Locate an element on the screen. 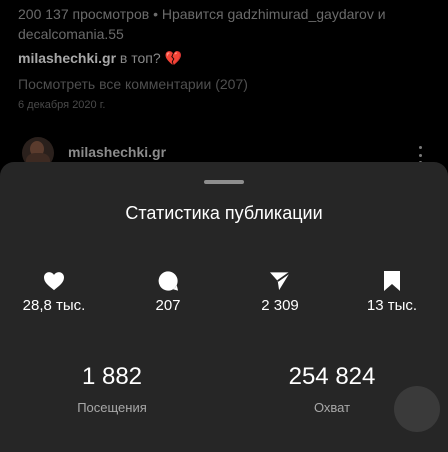 Image resolution: width=448 pixels, height=452 pixels. likes-count: 28,8 тыс. is located at coordinates (54, 305).